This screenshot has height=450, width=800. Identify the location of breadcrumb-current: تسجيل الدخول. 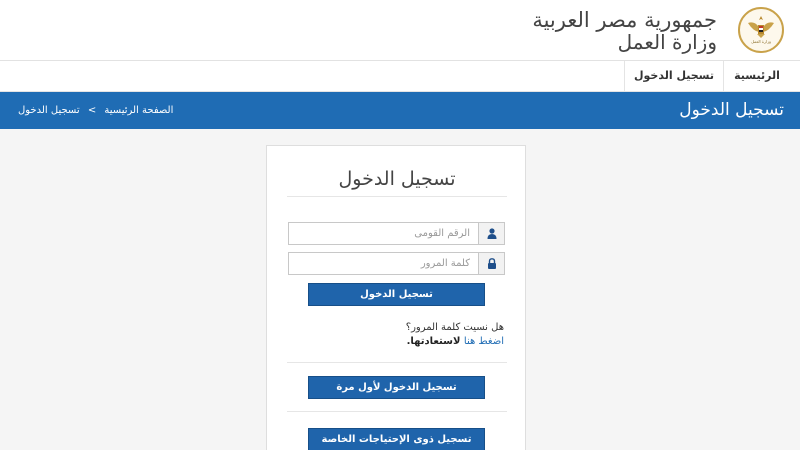
(49, 110).